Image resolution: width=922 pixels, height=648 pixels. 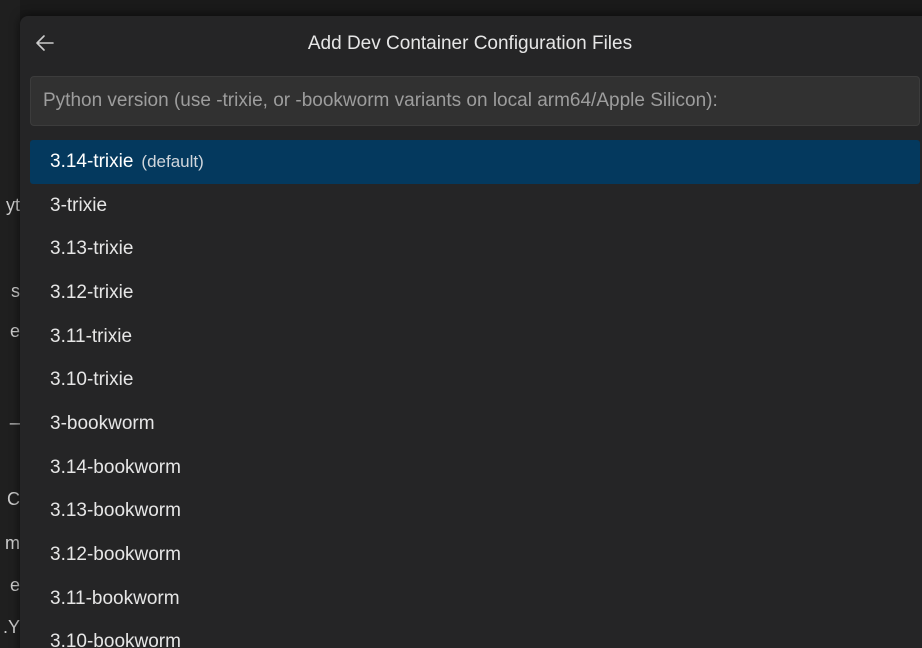 What do you see at coordinates (92, 292) in the screenshot?
I see `list-item-label: 3.12-trixie` at bounding box center [92, 292].